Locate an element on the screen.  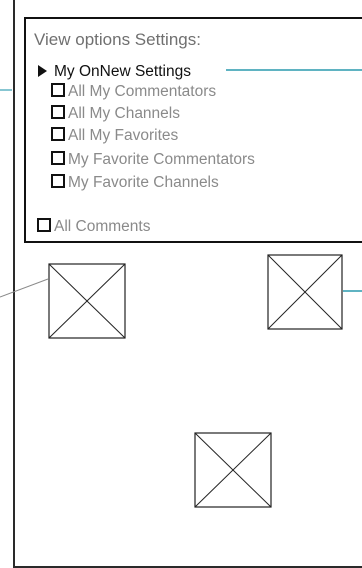
option-my-favorite-channels: My Favorite Channels is located at coordinates (135, 183).